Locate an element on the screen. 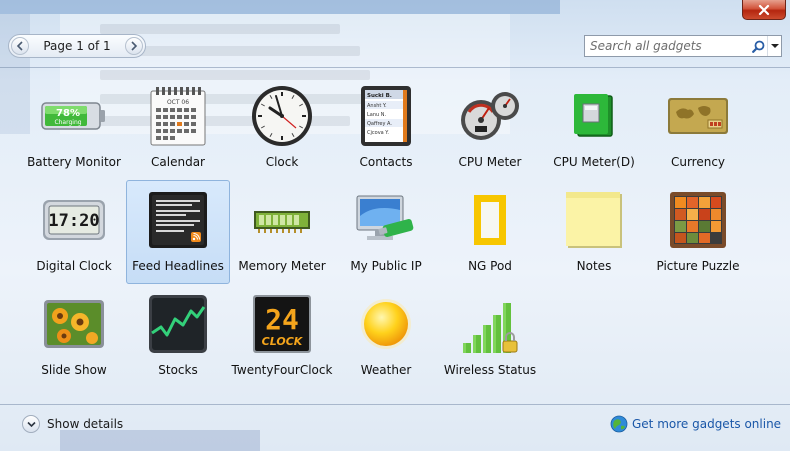 This screenshot has width=790, height=451. gadget-label: Weather is located at coordinates (386, 370).